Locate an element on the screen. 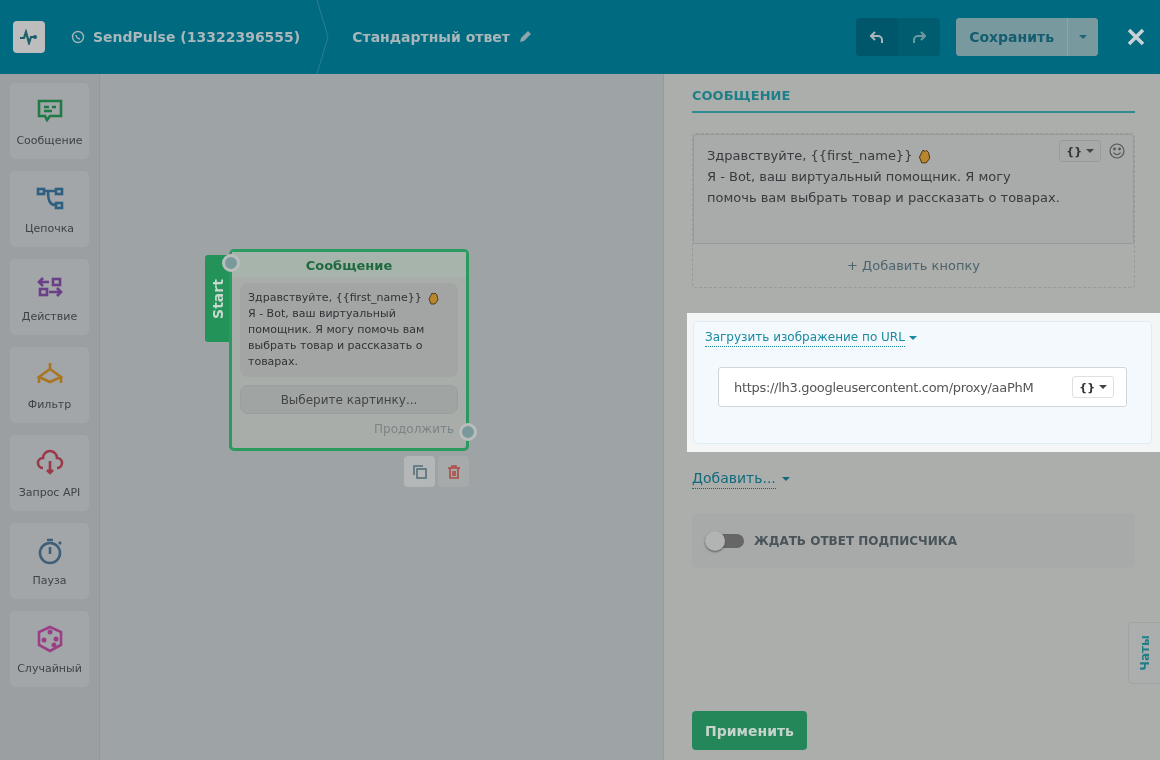  edit-icon is located at coordinates (524, 37).